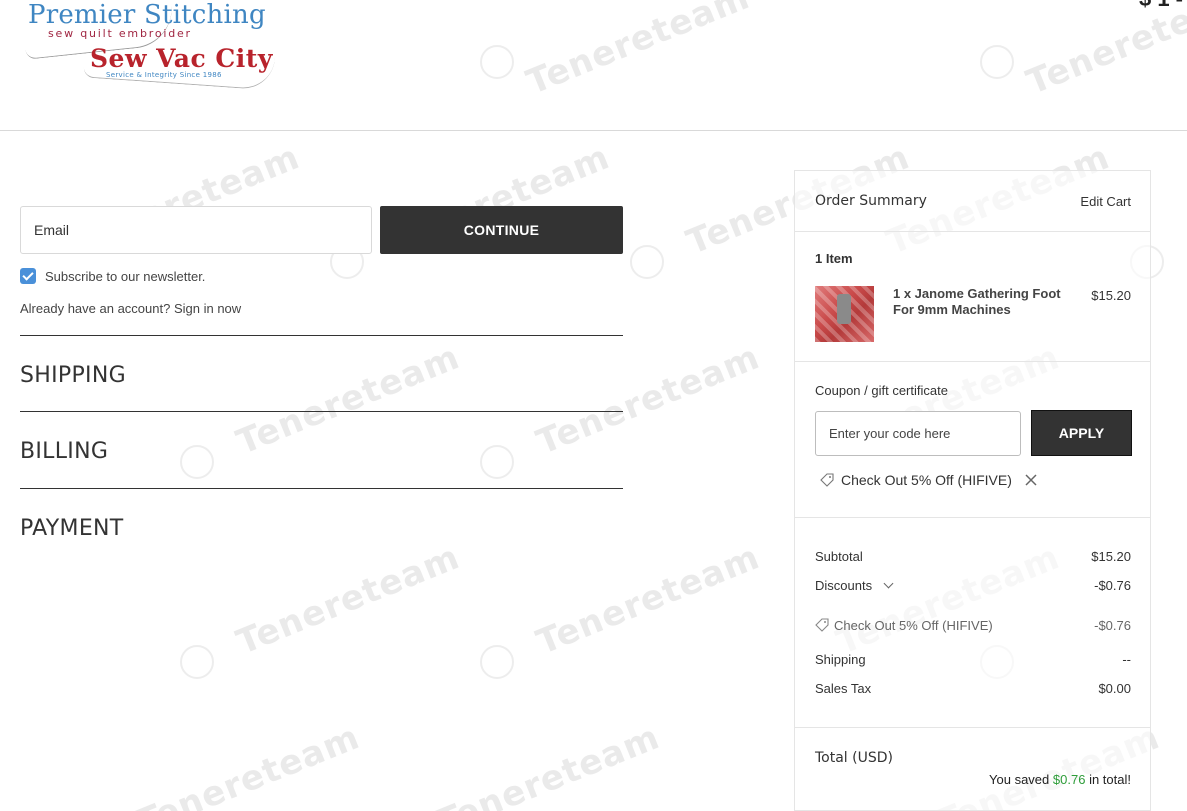 The height and width of the screenshot is (811, 1187). Describe the element at coordinates (1111, 295) in the screenshot. I see `product-price: $15.20` at that location.